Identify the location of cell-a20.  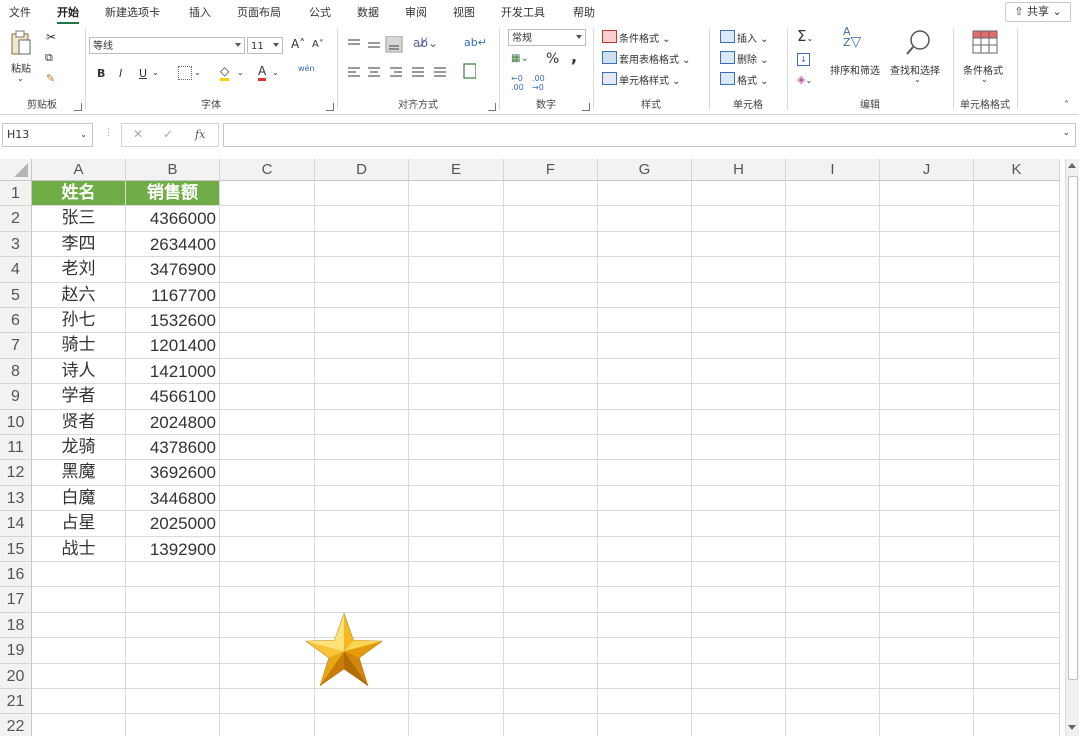
(79, 676).